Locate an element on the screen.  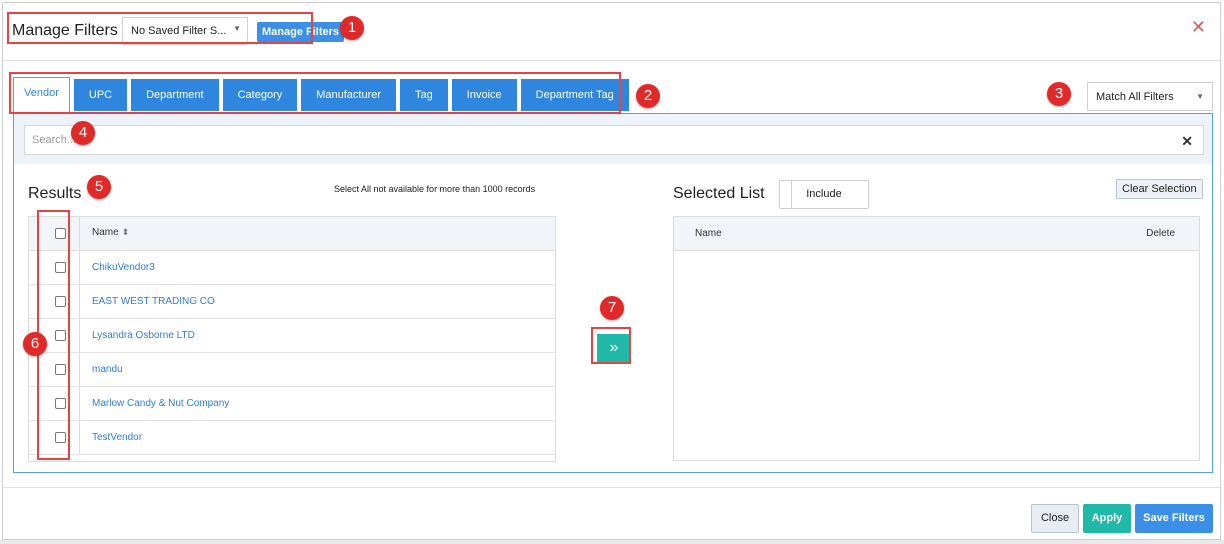
include-label: Include is located at coordinates (824, 194).